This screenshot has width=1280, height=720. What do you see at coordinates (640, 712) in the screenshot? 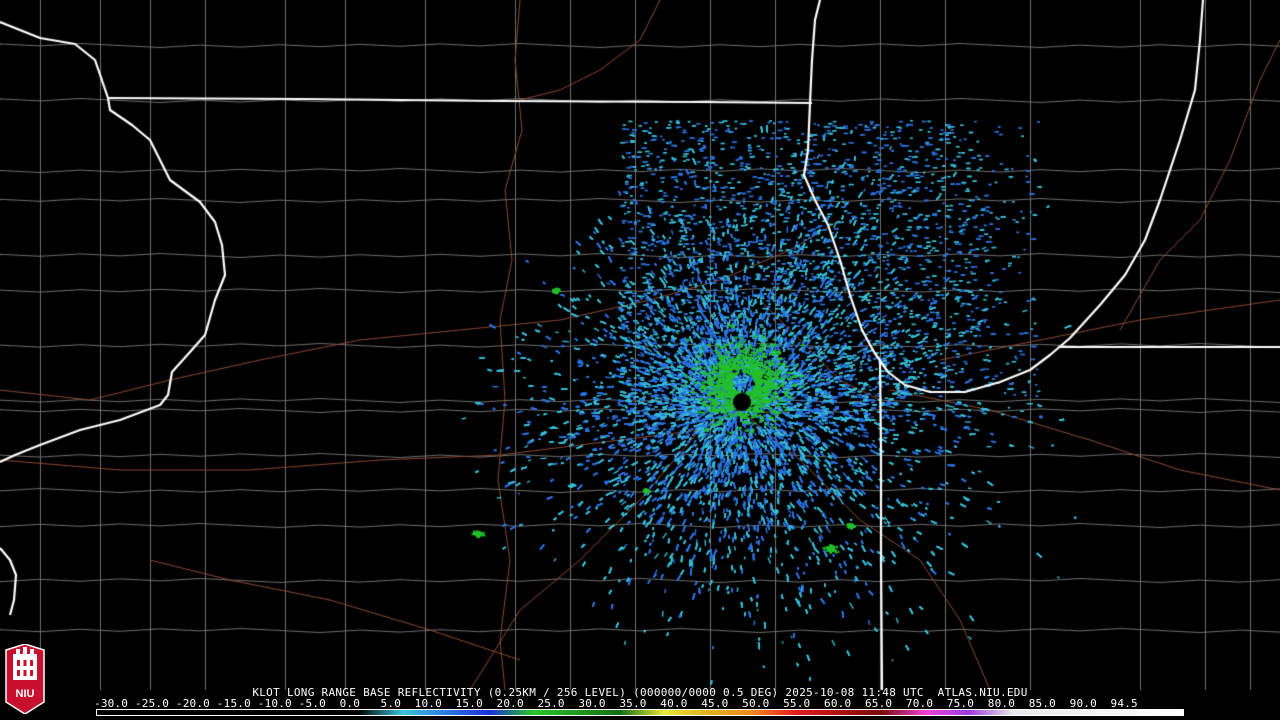
I see `colorbar` at bounding box center [640, 712].